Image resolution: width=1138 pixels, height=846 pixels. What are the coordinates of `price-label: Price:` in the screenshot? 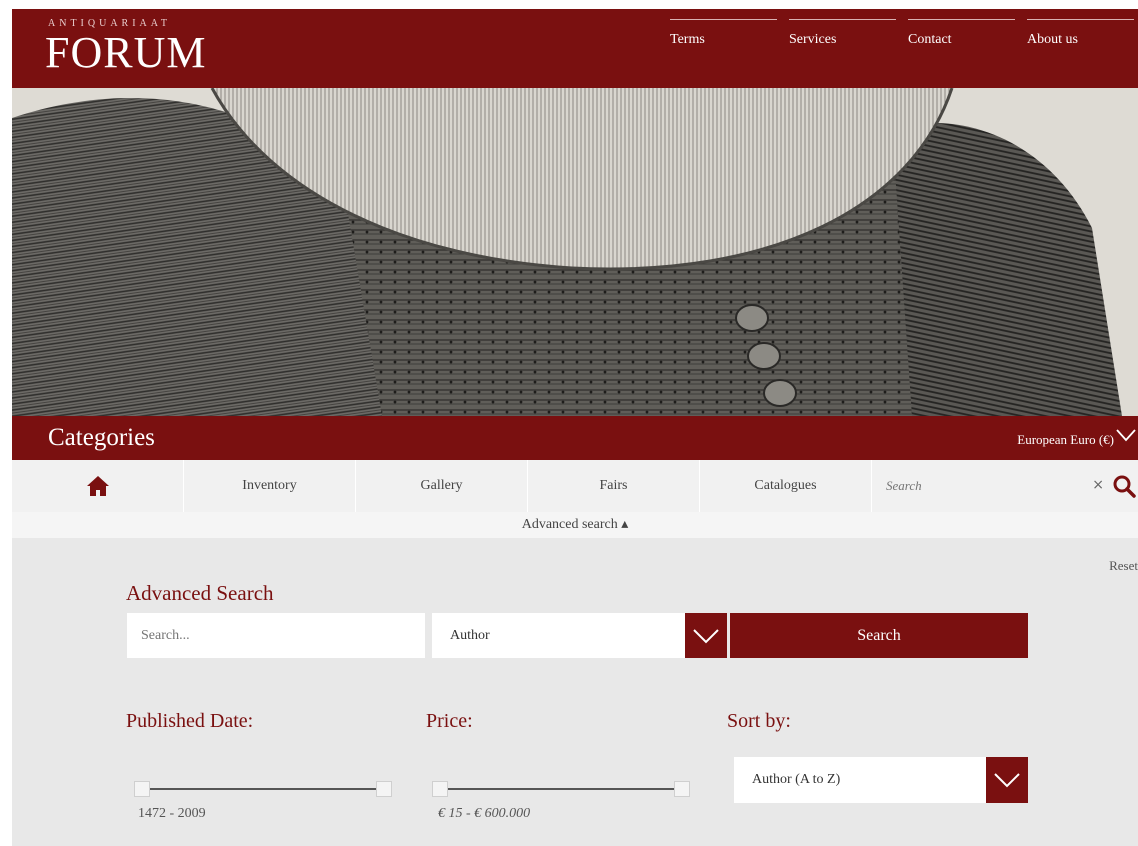 It's located at (449, 721).